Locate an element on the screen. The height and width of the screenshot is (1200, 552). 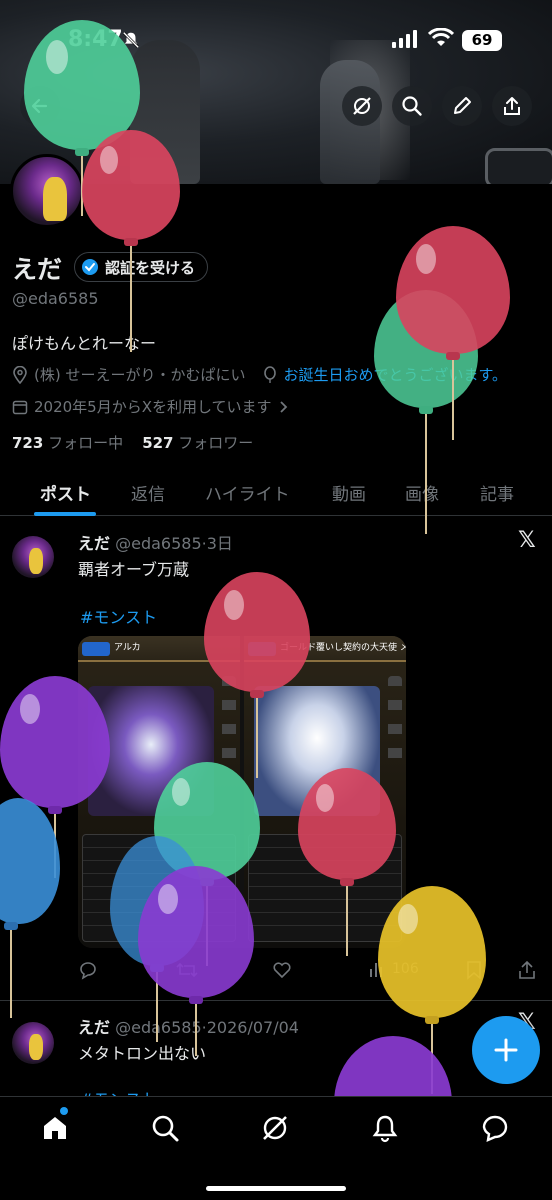
followers-label: フォロワー is located at coordinates (216, 443).